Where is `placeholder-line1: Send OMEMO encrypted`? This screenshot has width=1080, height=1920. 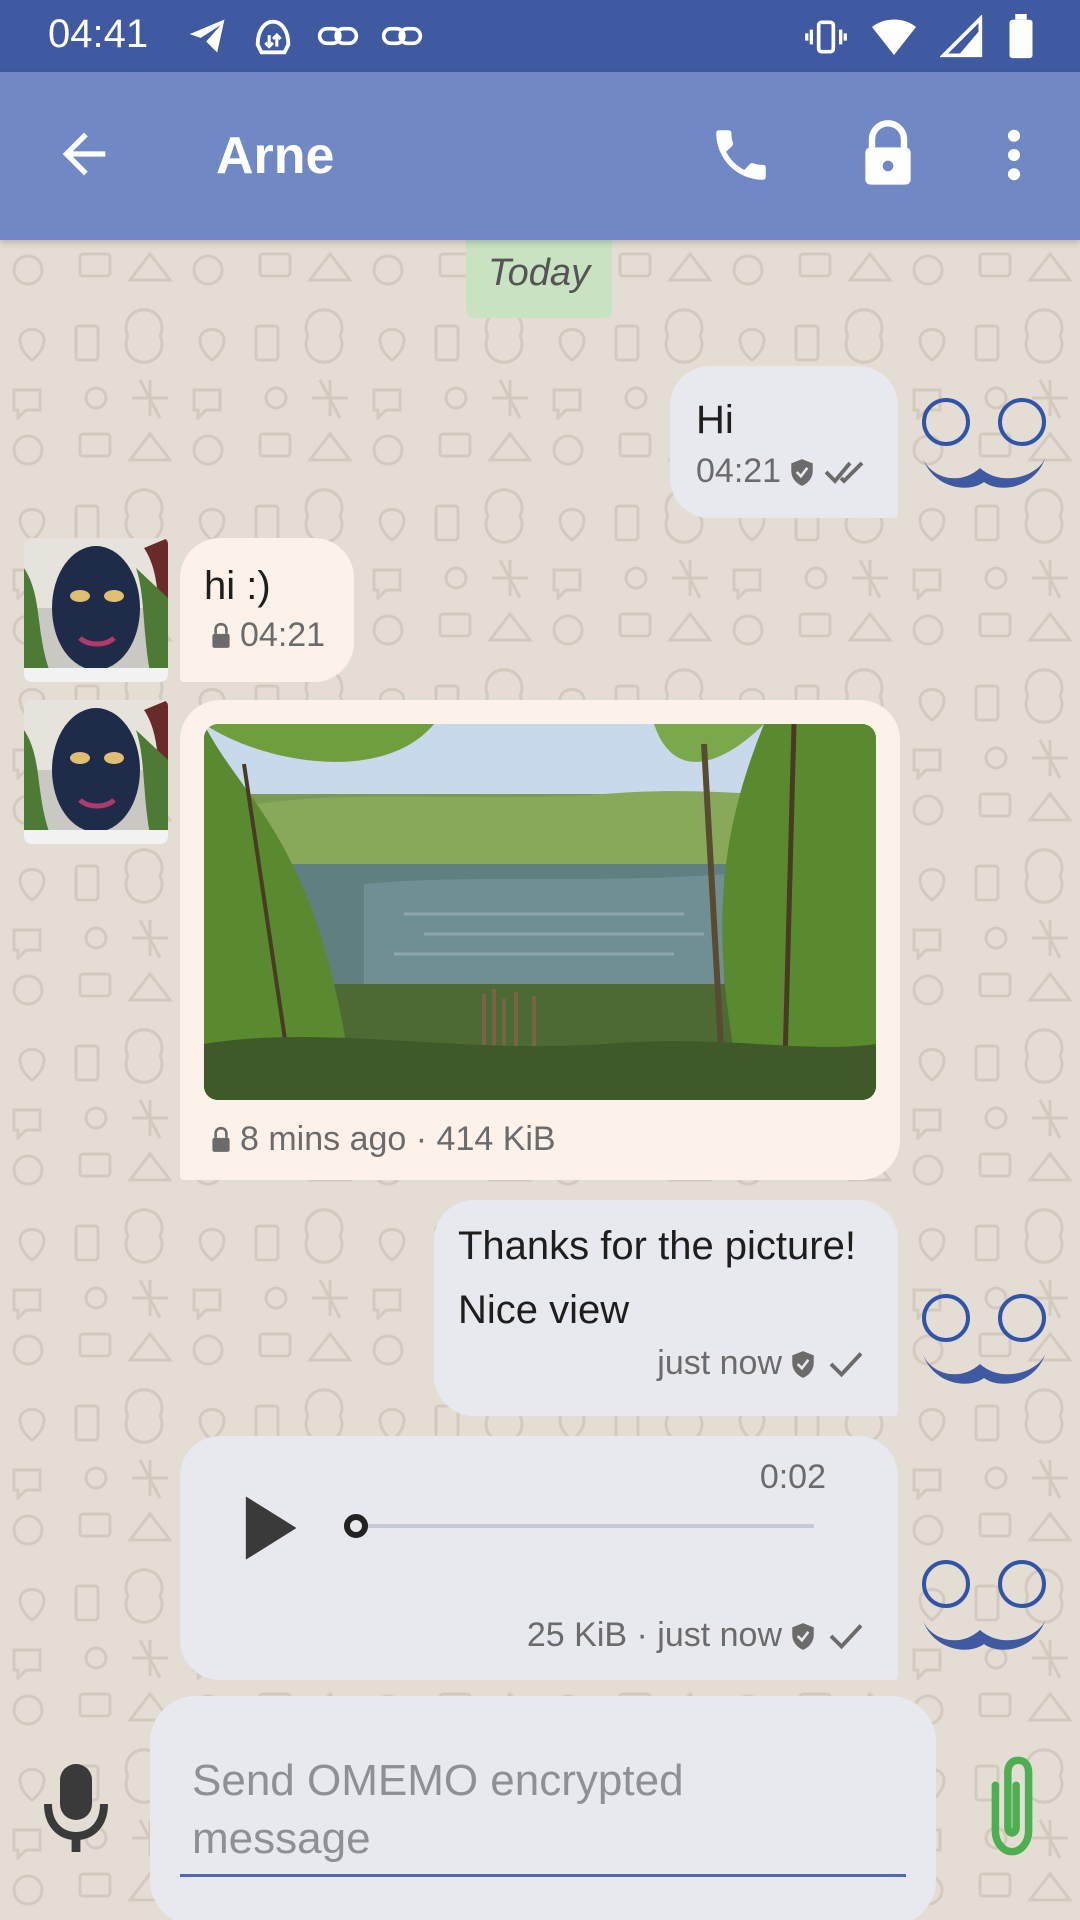
placeholder-line1: Send OMEMO encrypted is located at coordinates (438, 1780).